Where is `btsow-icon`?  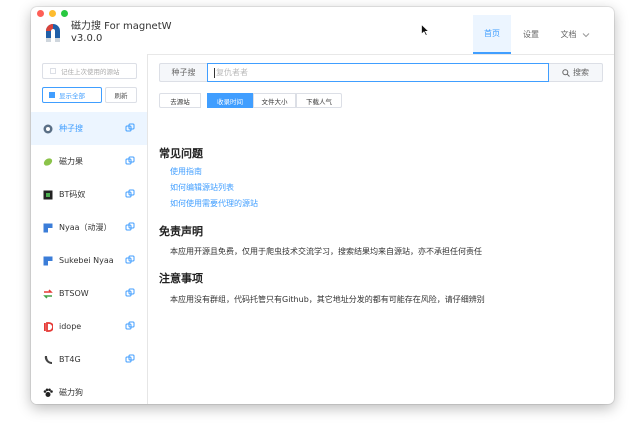
btsow-icon is located at coordinates (48, 293).